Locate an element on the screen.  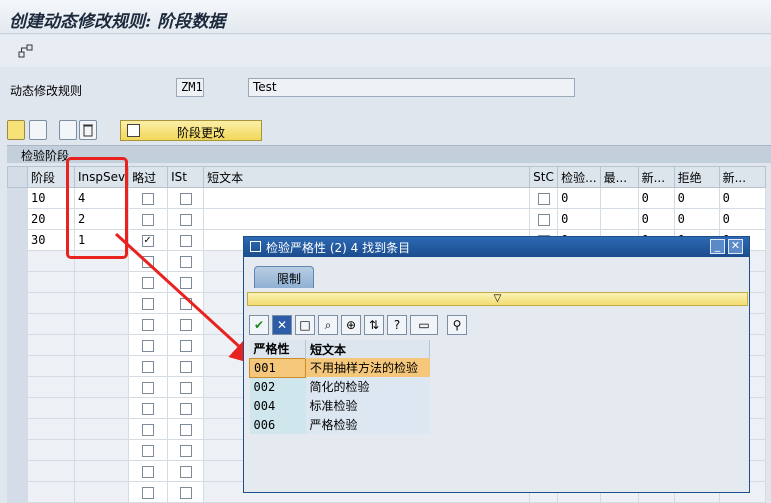
item-text: 严格检验 is located at coordinates (367, 424).